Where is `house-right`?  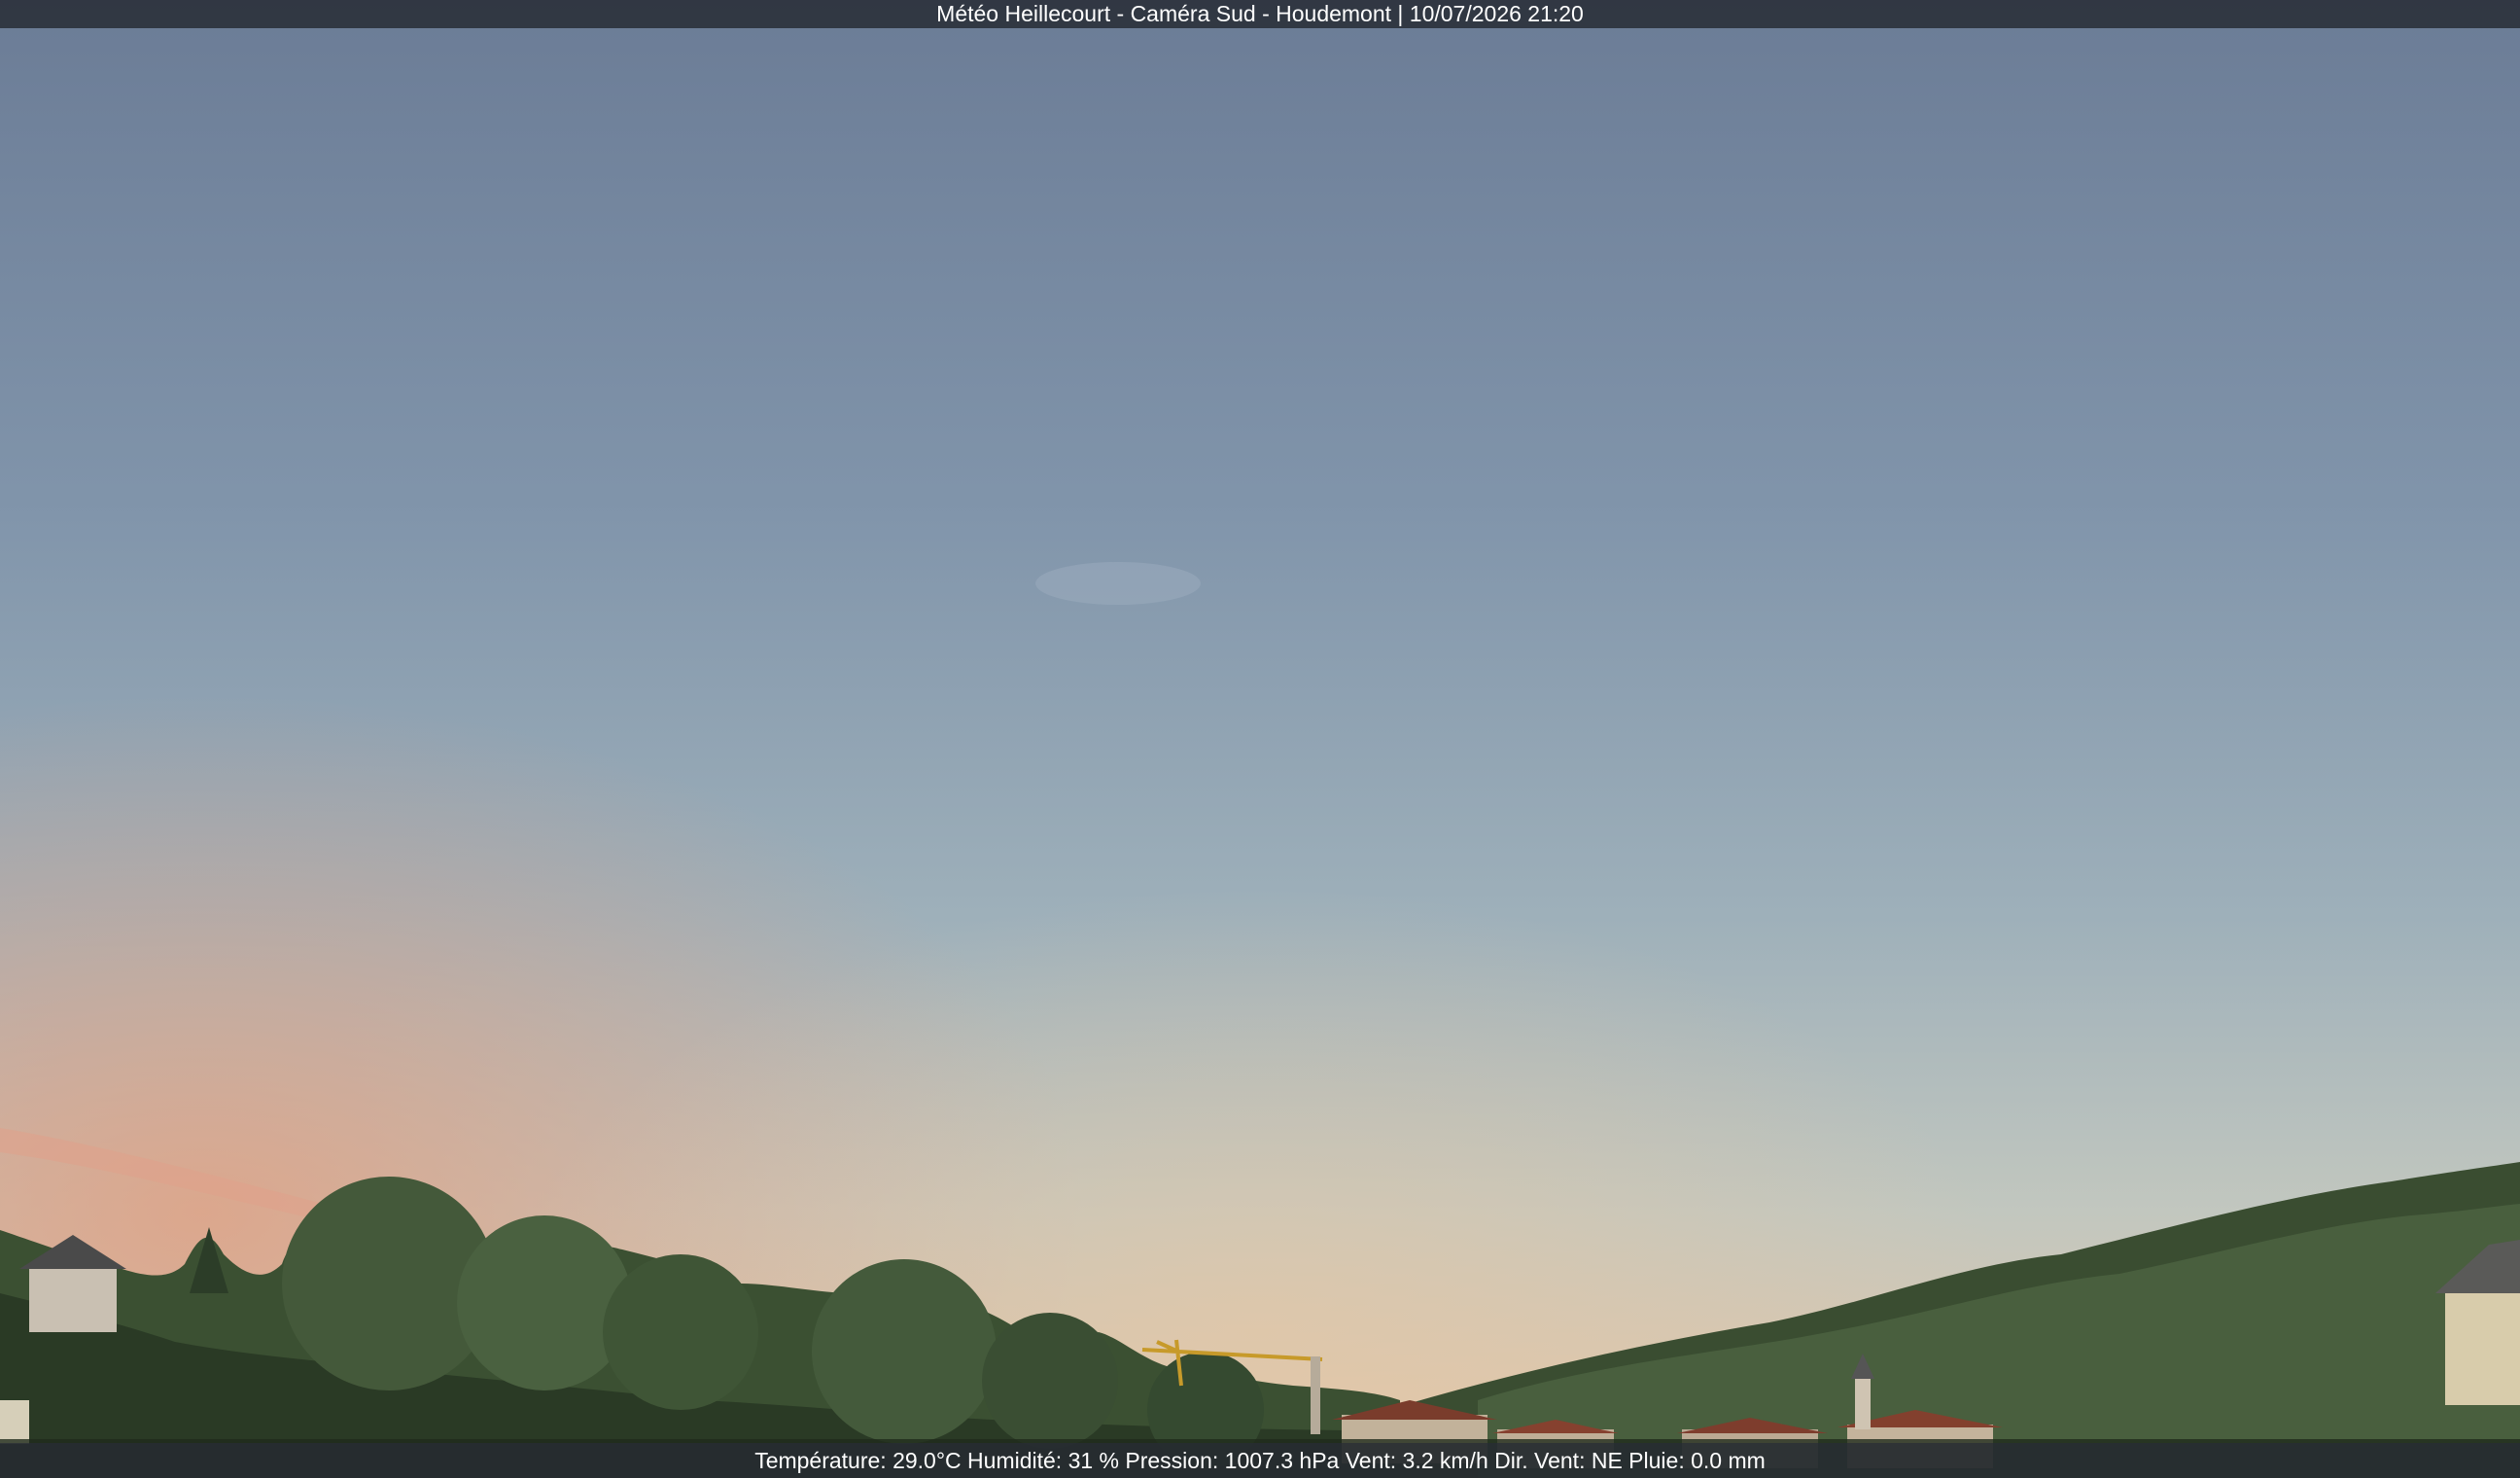 house-right is located at coordinates (2482, 1346).